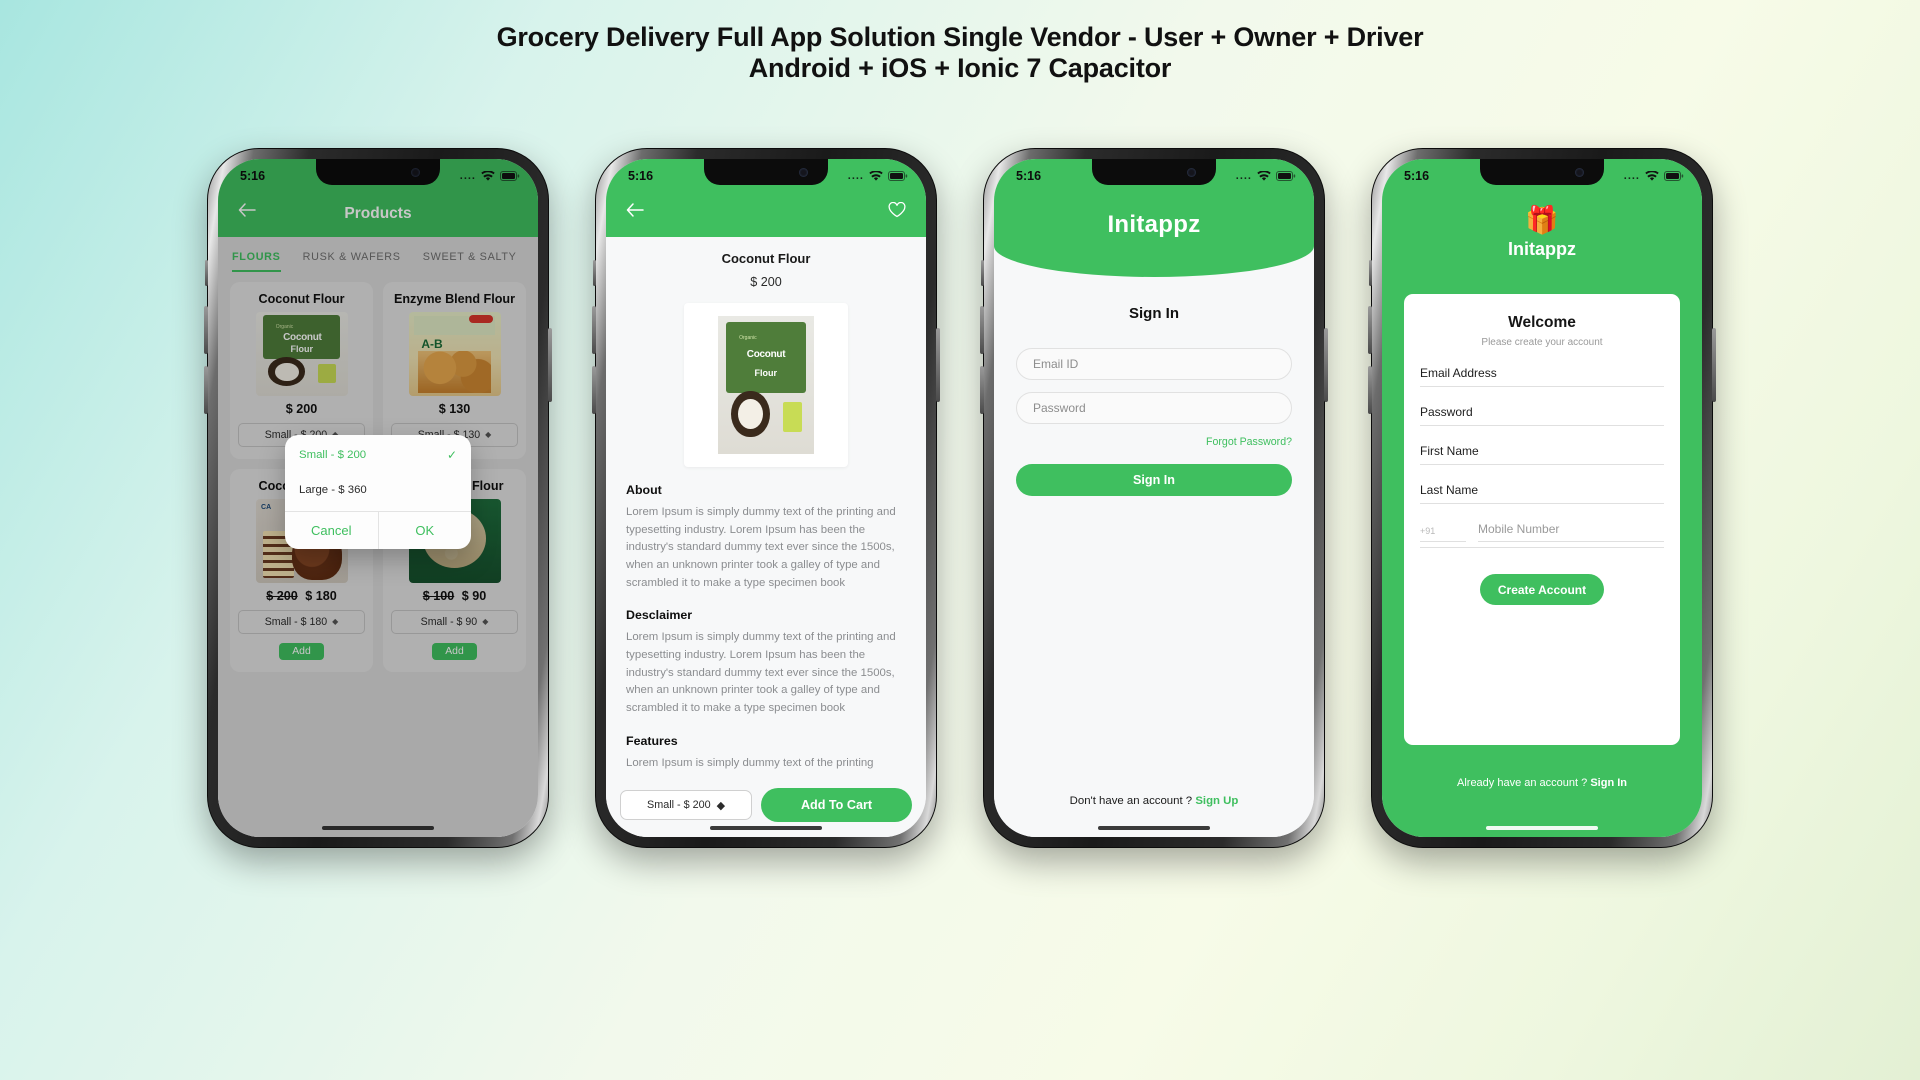  Describe the element at coordinates (1131, 801) in the screenshot. I see `signin-footer-text: Don't have an account ?` at that location.